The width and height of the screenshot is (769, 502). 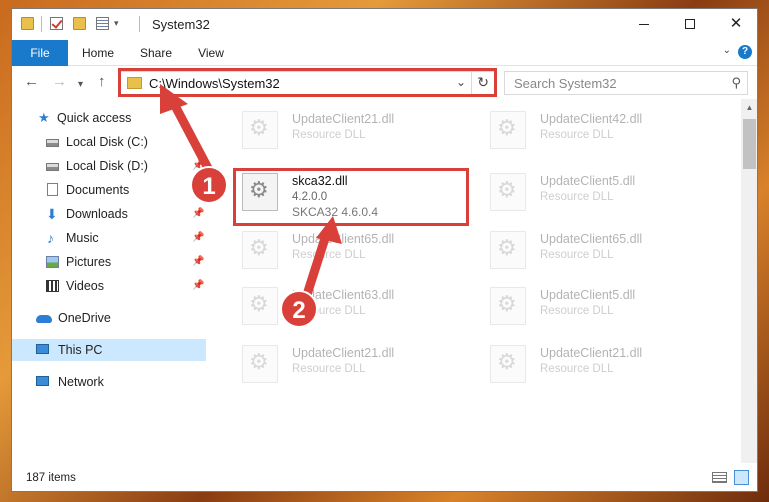 I want to click on sidebar-item-music: ♪ Music 📌, so click(x=109, y=238).